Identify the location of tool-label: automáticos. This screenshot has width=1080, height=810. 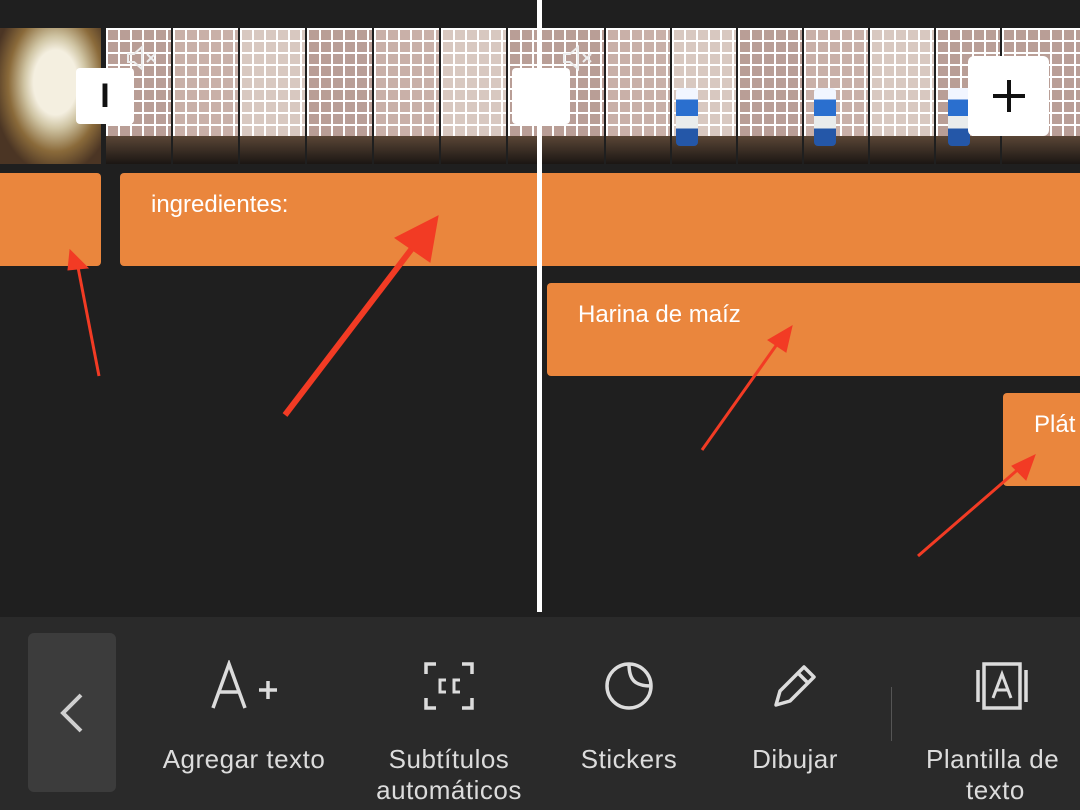
(449, 790).